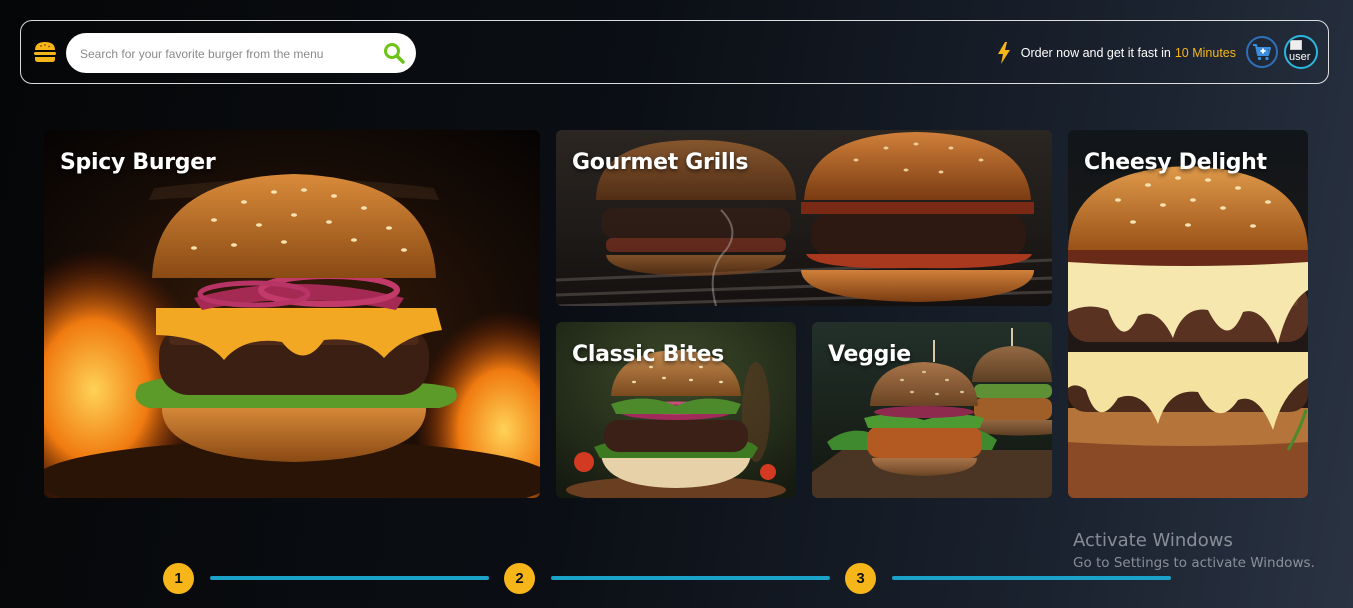 This screenshot has width=1353, height=608. What do you see at coordinates (1003, 53) in the screenshot?
I see `lightning-bolt-icon` at bounding box center [1003, 53].